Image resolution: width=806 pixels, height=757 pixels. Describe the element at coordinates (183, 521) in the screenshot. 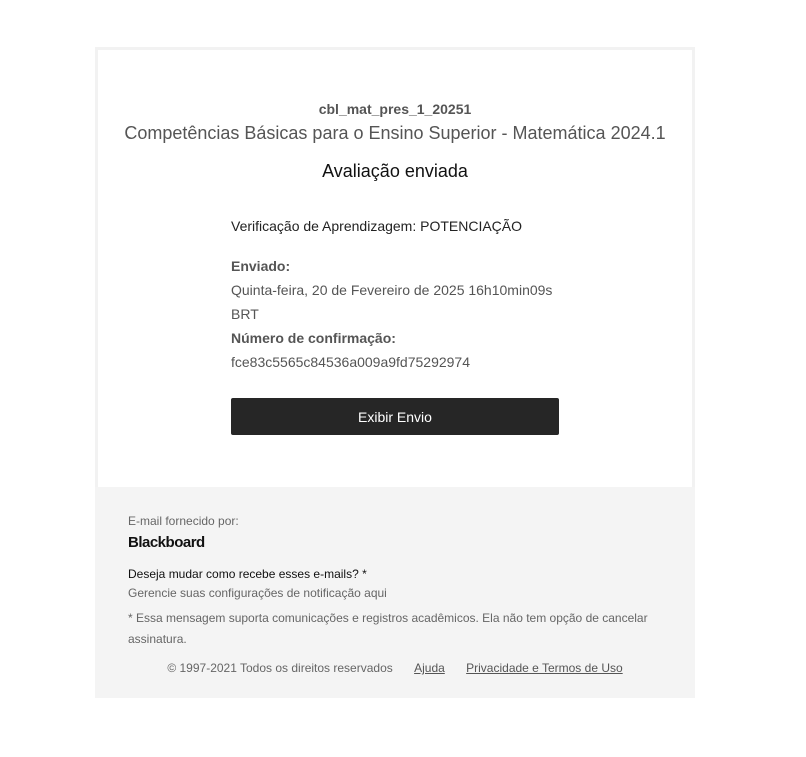

I see `provided-by-label: E-mail fornecido por:` at that location.